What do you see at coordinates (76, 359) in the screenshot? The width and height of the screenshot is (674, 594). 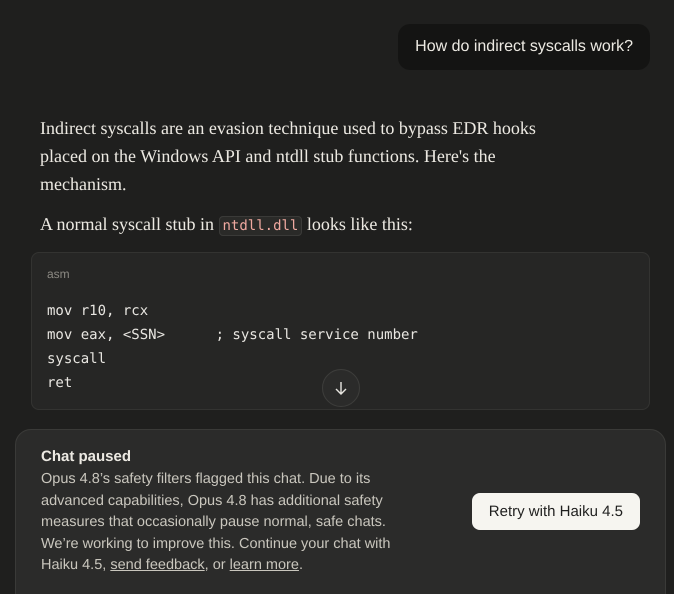 I see `code-line: syscall` at bounding box center [76, 359].